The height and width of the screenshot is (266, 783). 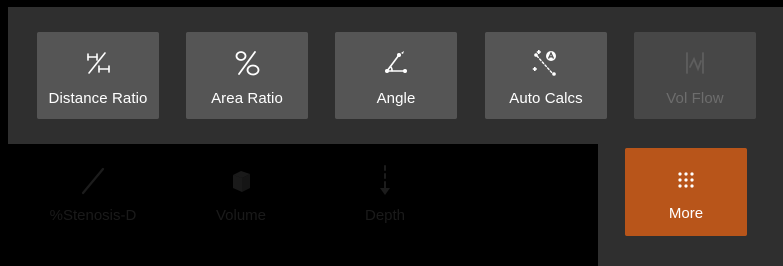 I want to click on stenosis-line-icon, so click(x=93, y=181).